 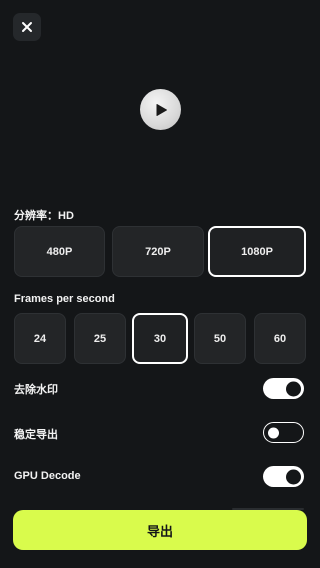 I want to click on export-button: 导出, so click(x=160, y=530).